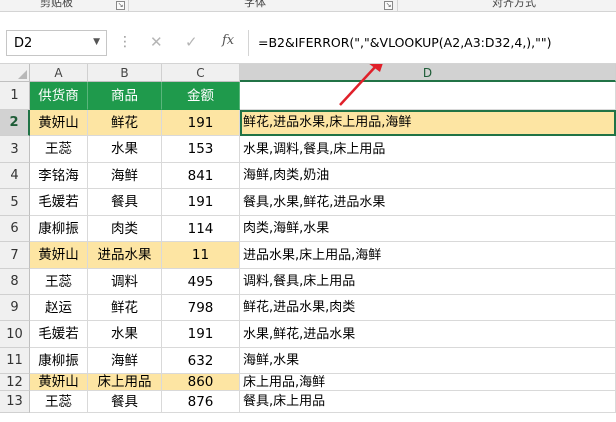  What do you see at coordinates (514, 4) in the screenshot?
I see `ribbon-group-alignment: 对齐方式` at bounding box center [514, 4].